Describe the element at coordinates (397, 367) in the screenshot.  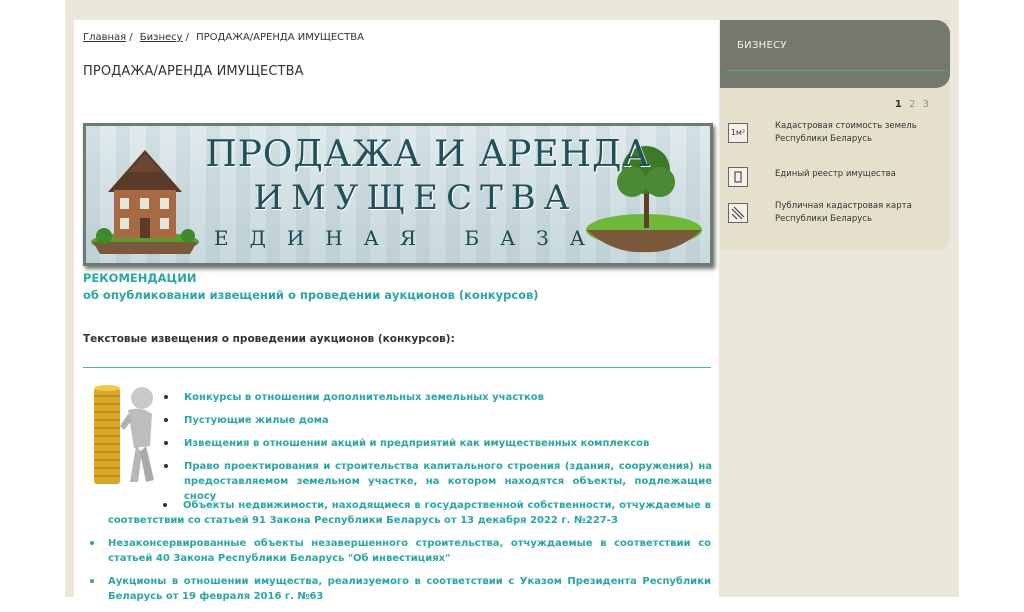
I see `divider` at that location.